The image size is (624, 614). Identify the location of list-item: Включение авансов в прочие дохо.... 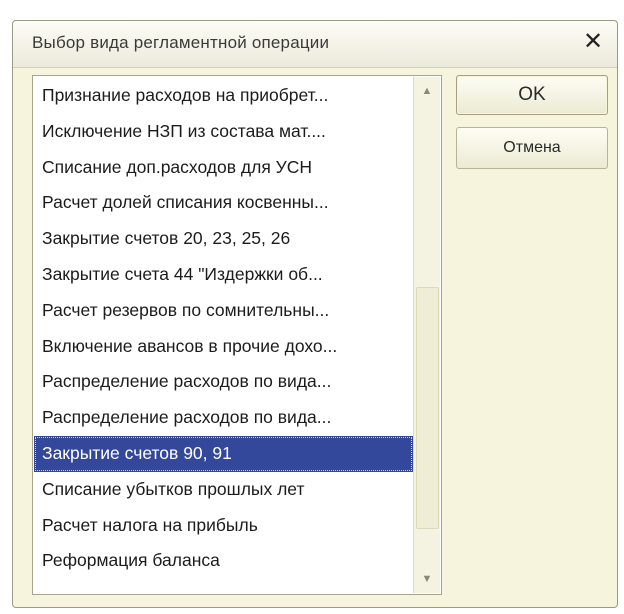
(223, 347).